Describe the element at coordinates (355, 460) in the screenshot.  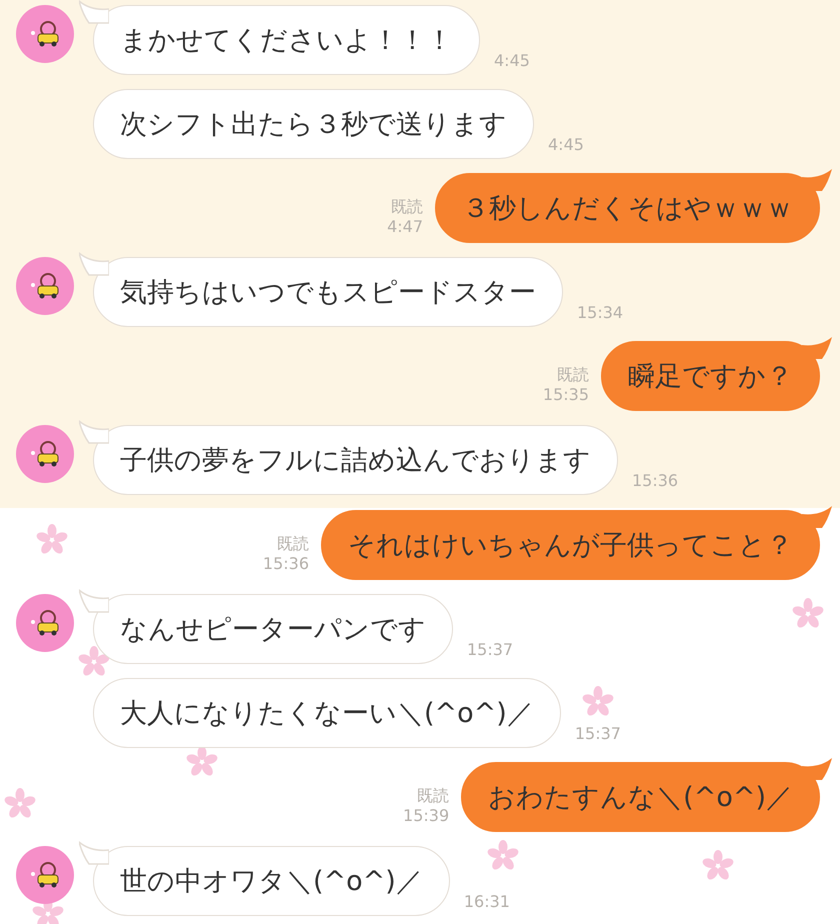
I see `message-bubble: 子供の夢をフルに詰め込んでおります` at that location.